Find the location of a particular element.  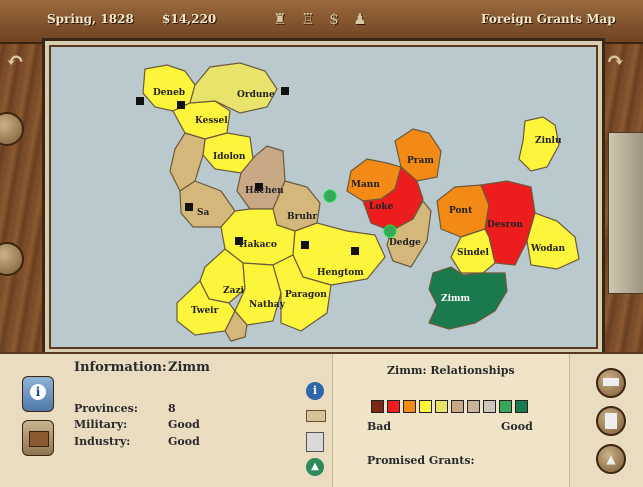

newspaper-icon is located at coordinates (625, 213).